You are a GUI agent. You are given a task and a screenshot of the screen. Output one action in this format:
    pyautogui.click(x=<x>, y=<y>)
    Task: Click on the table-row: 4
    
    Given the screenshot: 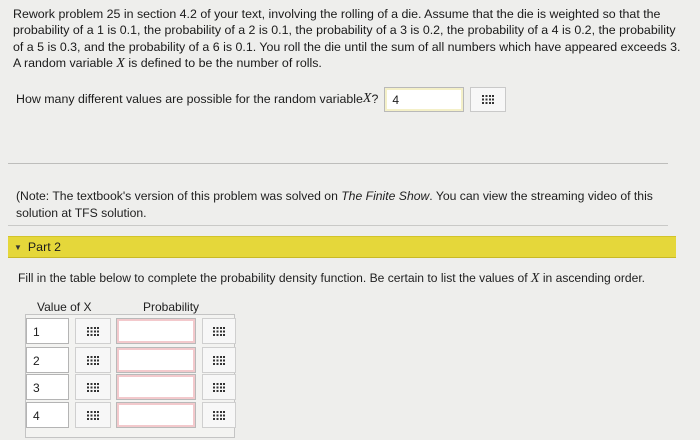 What is the action you would take?
    pyautogui.click(x=131, y=415)
    